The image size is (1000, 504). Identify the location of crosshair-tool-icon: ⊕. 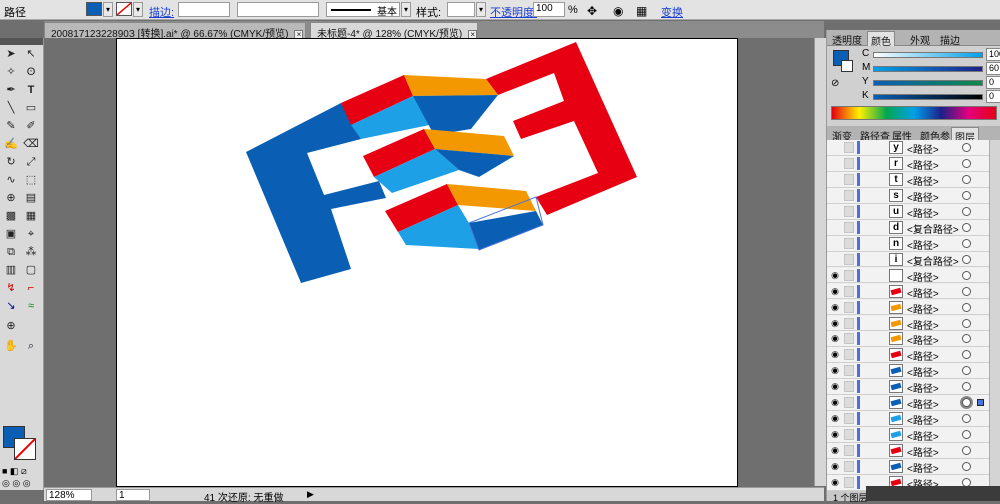
(11, 326).